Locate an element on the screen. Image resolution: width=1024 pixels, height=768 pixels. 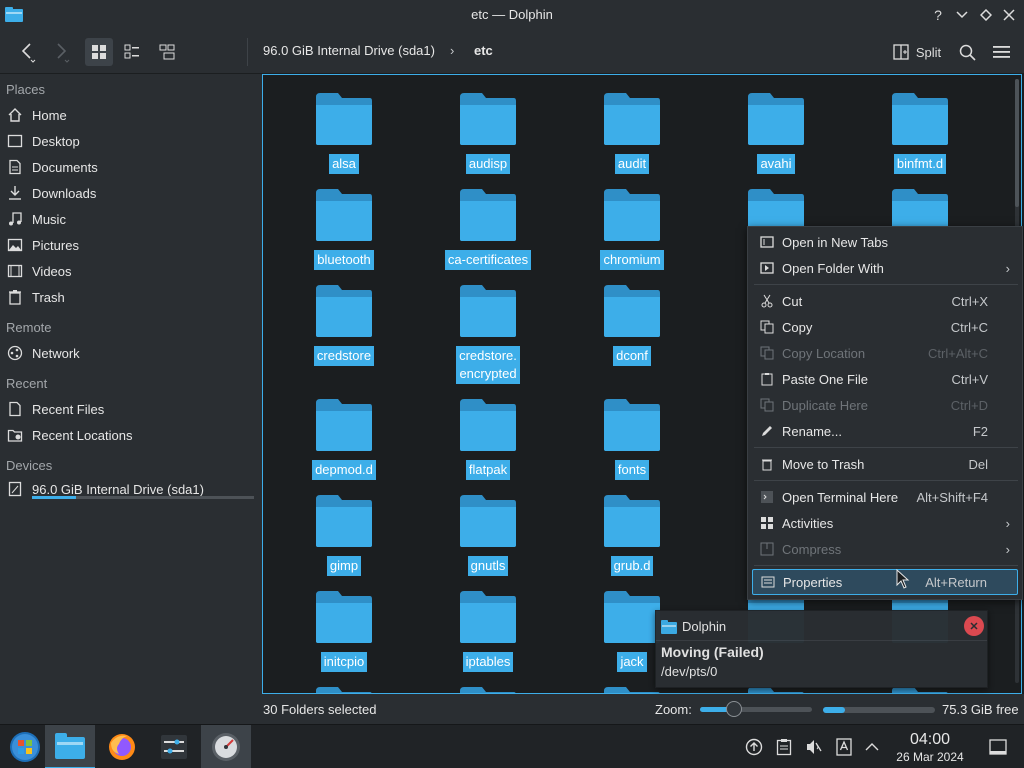
folder-item: grub.d is located at coordinates (632, 534).